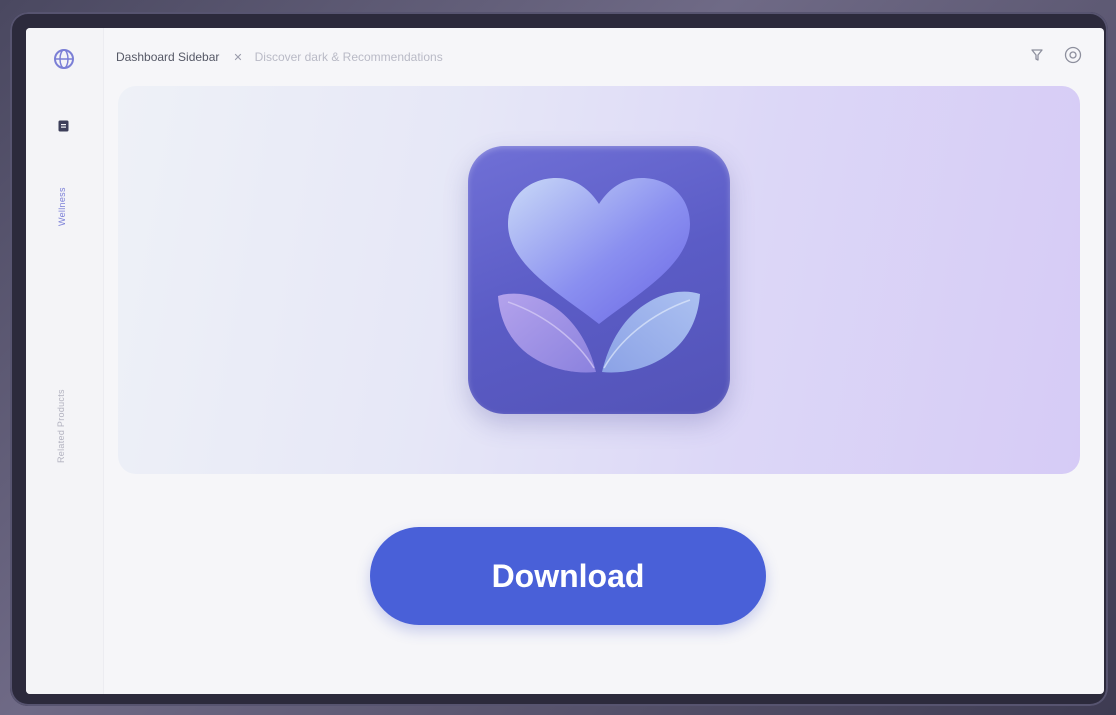 The height and width of the screenshot is (715, 1116). I want to click on sidebar-item-related-products: Related Products, so click(61, 390).